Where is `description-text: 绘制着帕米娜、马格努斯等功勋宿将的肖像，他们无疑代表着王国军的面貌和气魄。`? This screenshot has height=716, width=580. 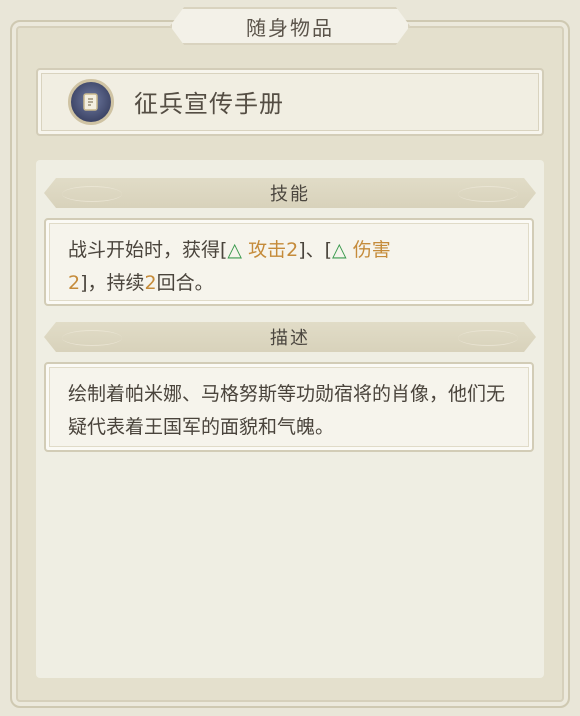
description-text: 绘制着帕米娜、马格努斯等功勋宿将的肖像，他们无疑代表着王国军的面貌和气魄。 is located at coordinates (287, 410).